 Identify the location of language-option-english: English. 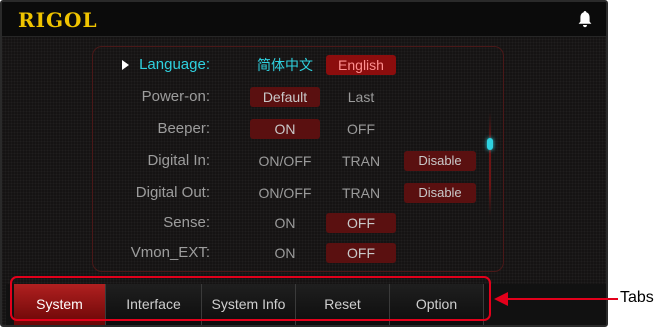
(361, 65).